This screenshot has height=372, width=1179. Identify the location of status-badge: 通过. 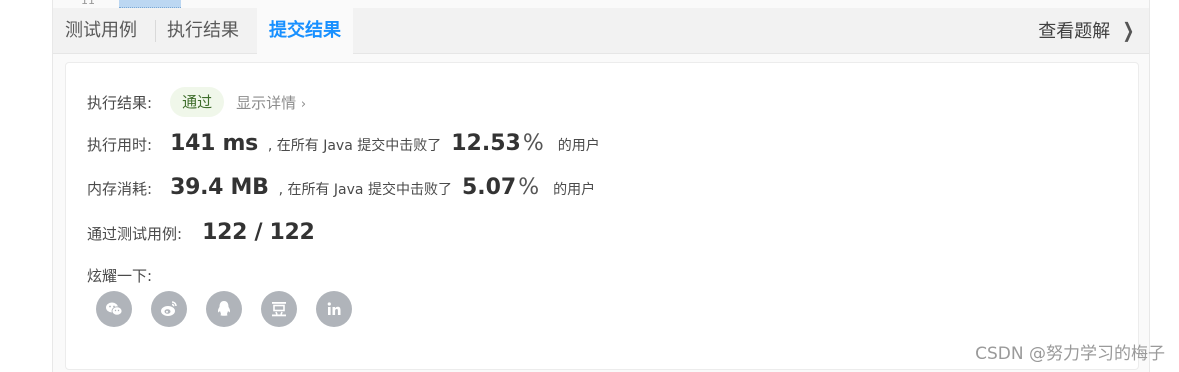
(197, 102).